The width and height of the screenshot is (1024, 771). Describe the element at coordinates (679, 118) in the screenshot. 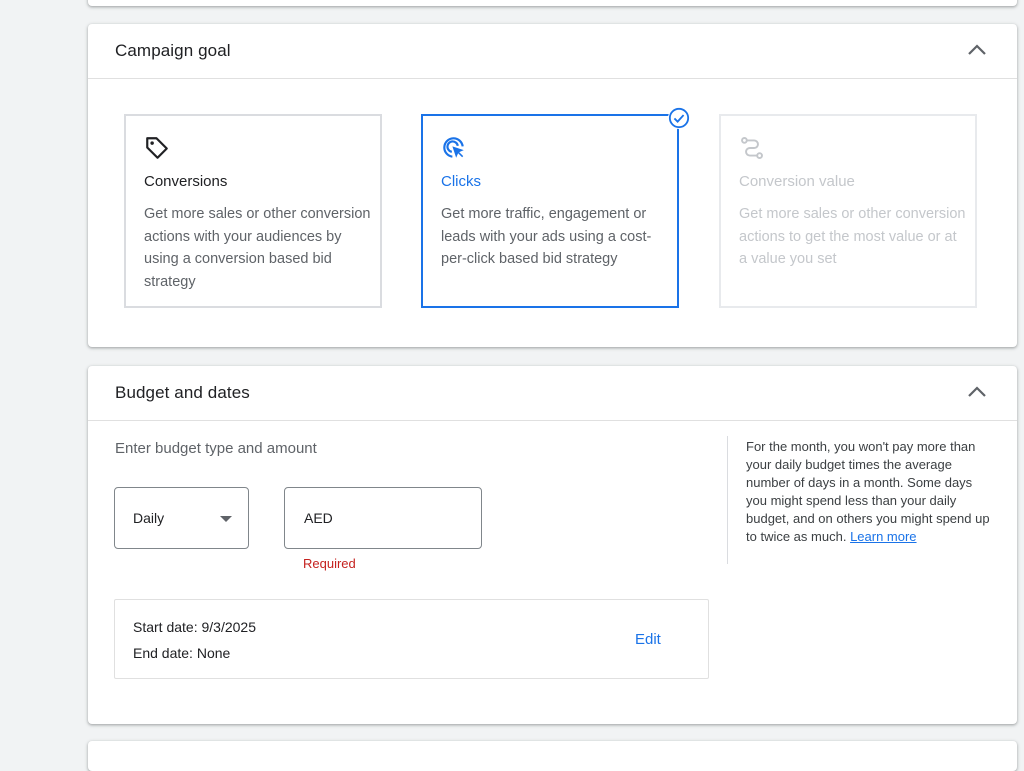

I see `check-circle-icon` at that location.